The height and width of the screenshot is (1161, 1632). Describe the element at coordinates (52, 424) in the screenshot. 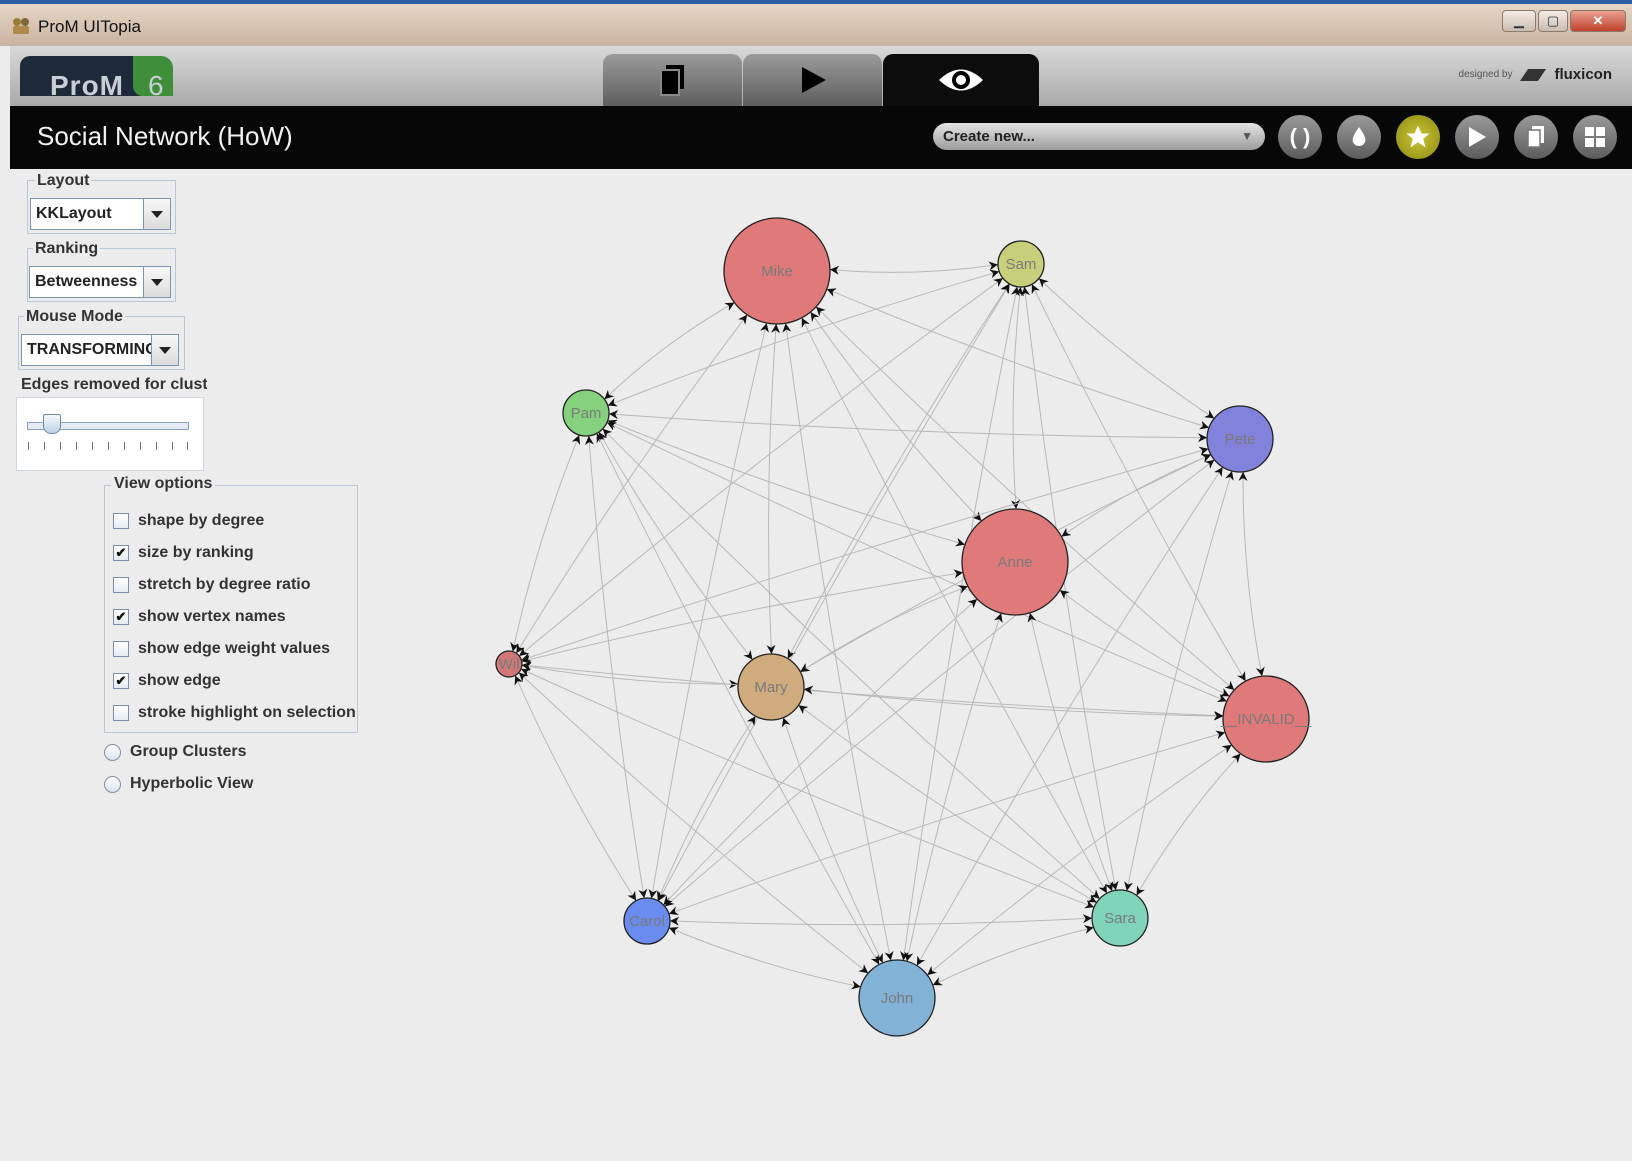

I see `slider-thumb` at that location.